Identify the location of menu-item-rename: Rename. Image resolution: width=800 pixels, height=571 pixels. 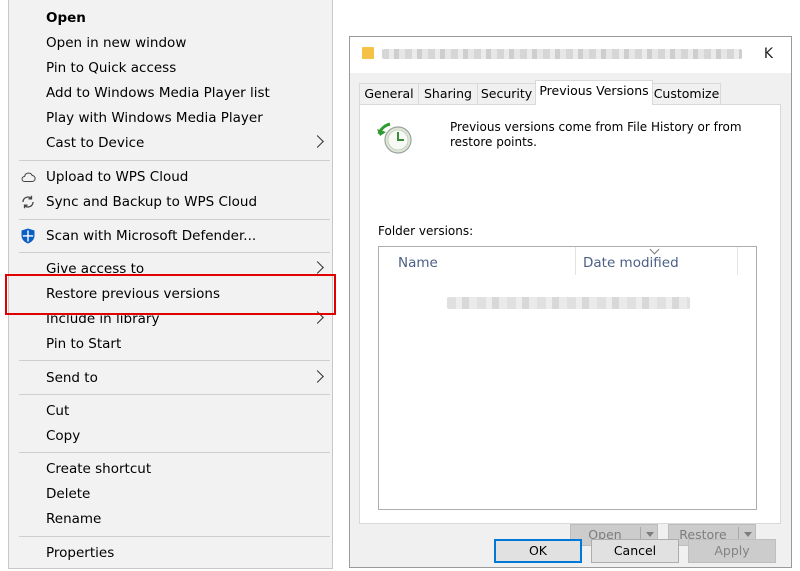
(170, 519).